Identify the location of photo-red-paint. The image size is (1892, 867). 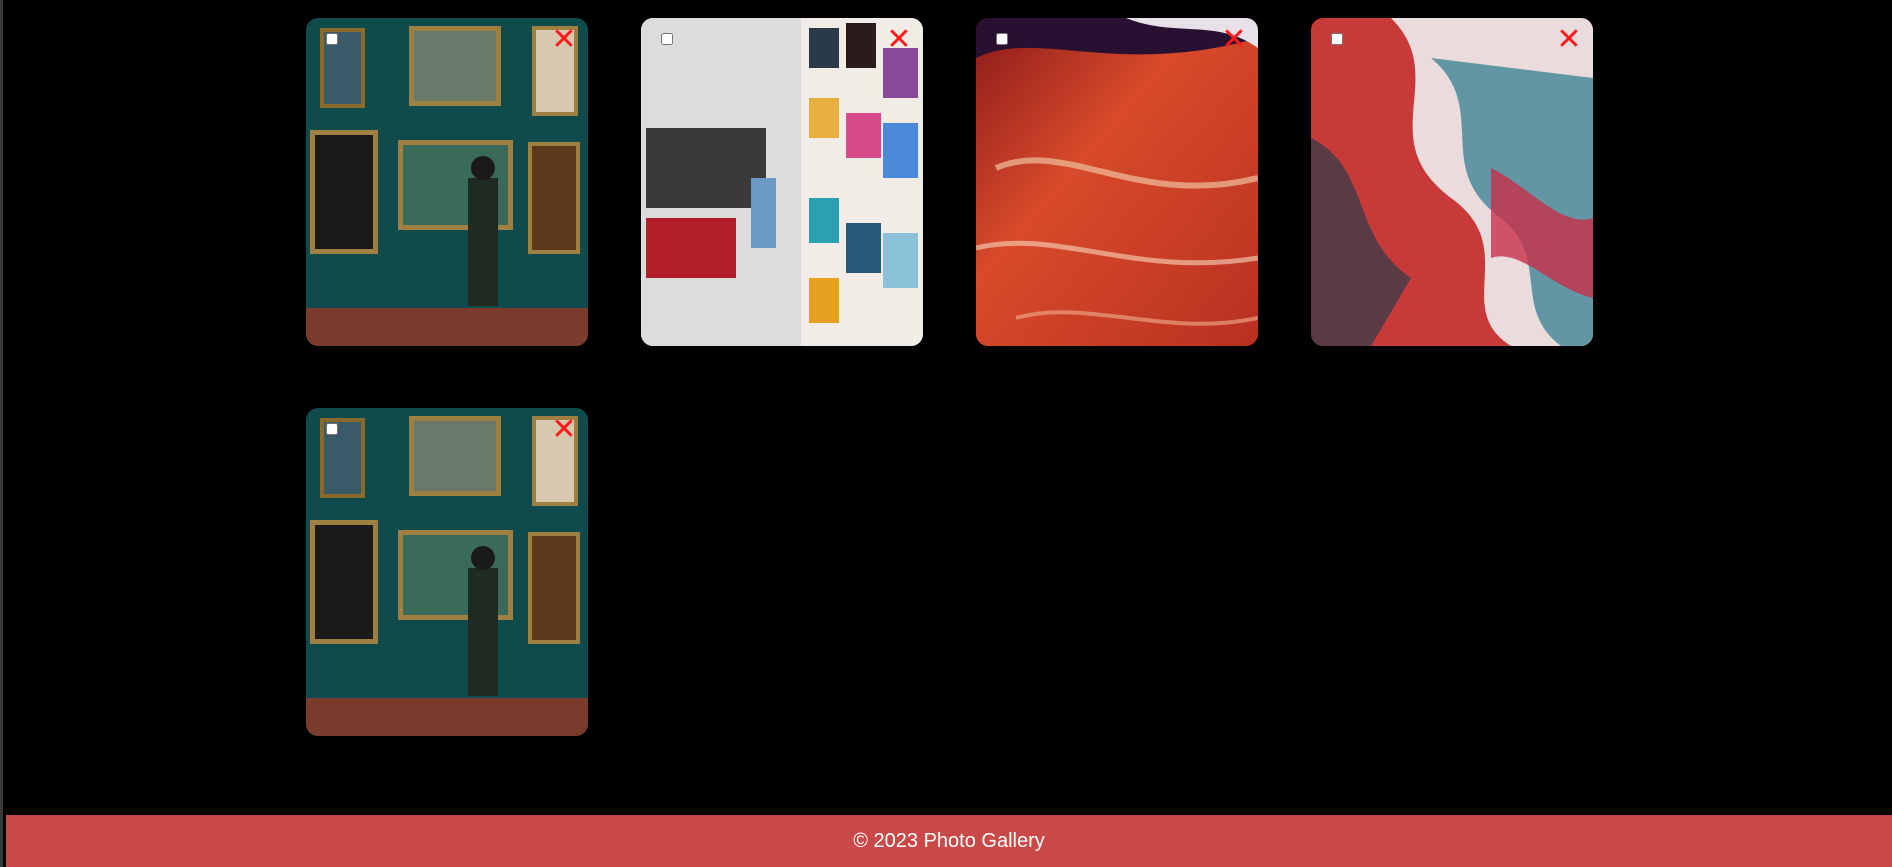
(1117, 182).